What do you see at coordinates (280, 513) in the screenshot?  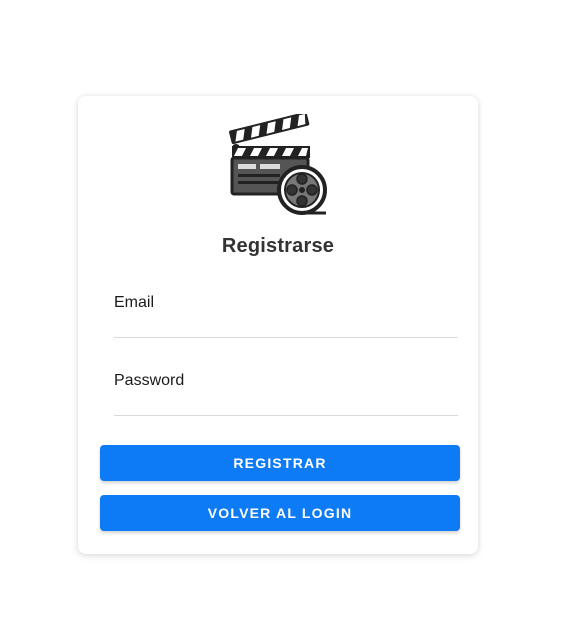 I see `back-to-login-button: VOLVER AL LOGIN` at bounding box center [280, 513].